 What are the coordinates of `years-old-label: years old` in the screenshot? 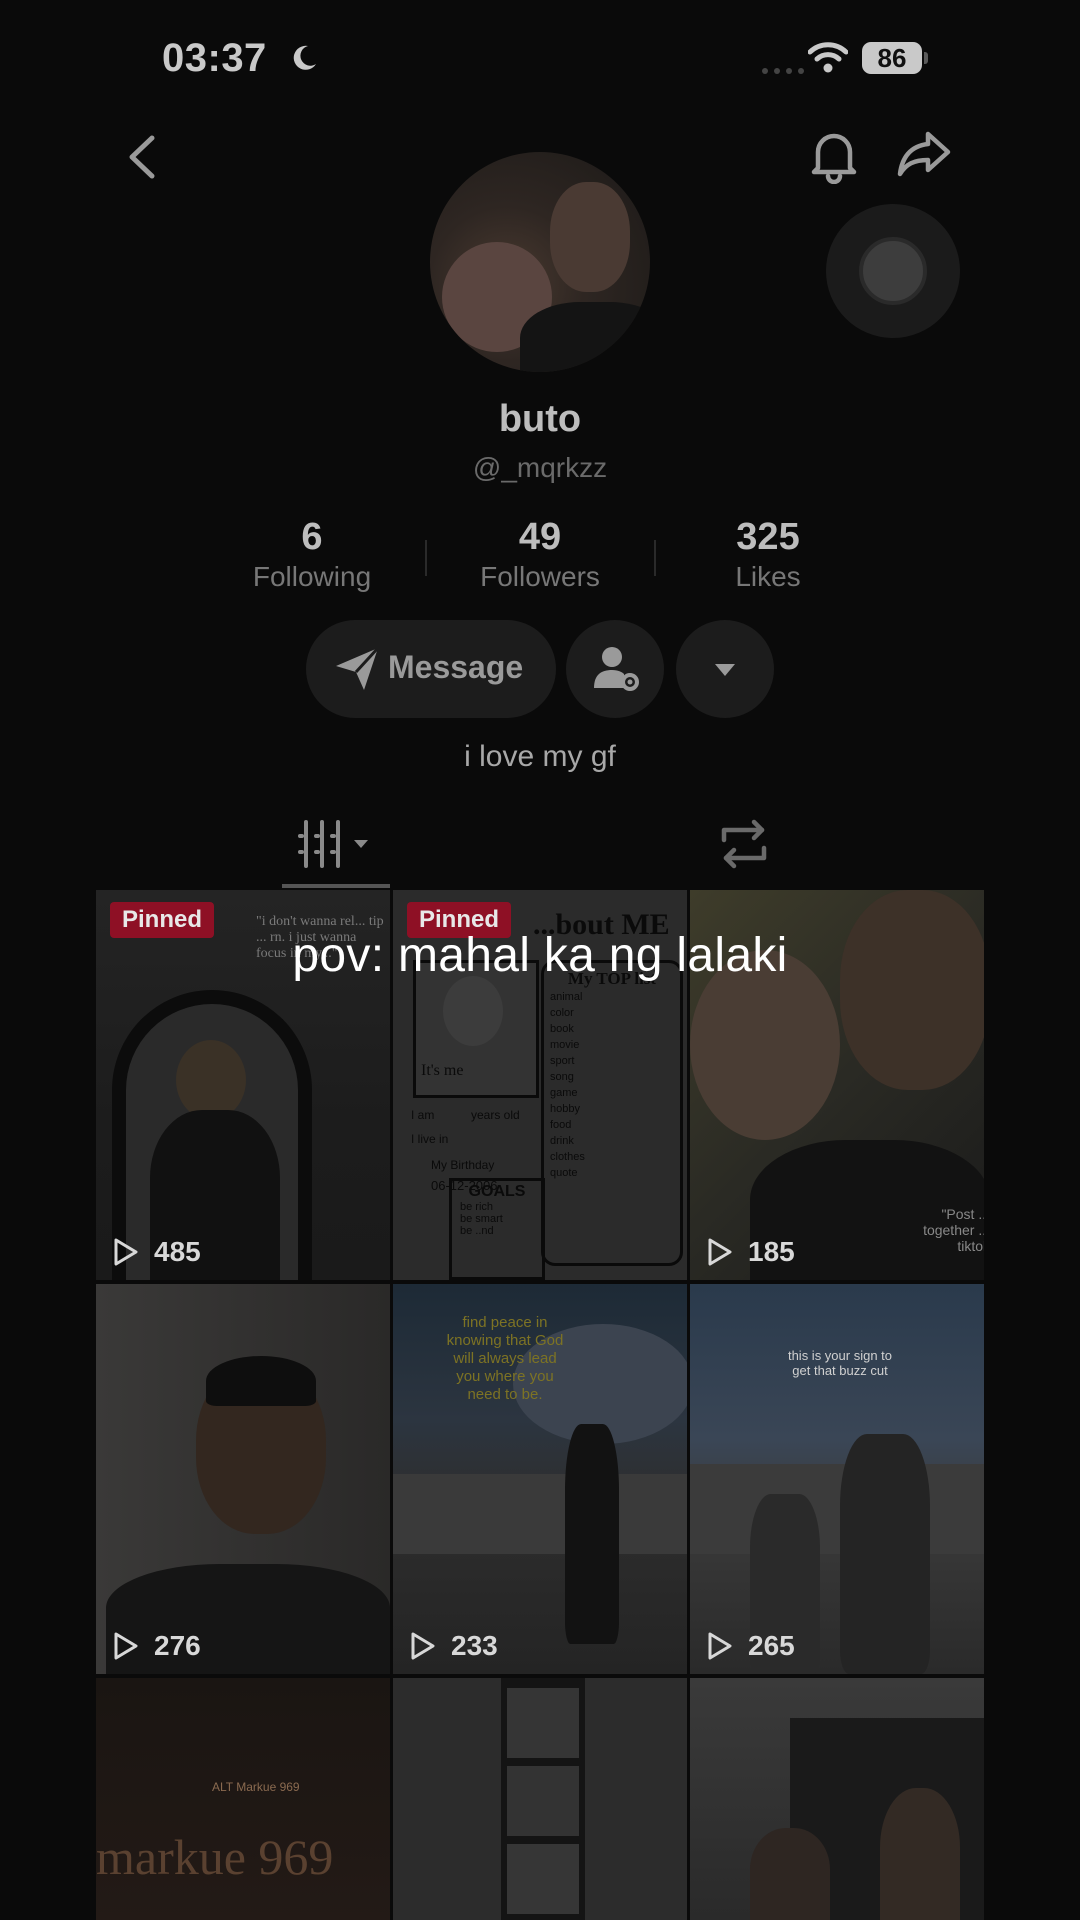 It's located at (495, 1115).